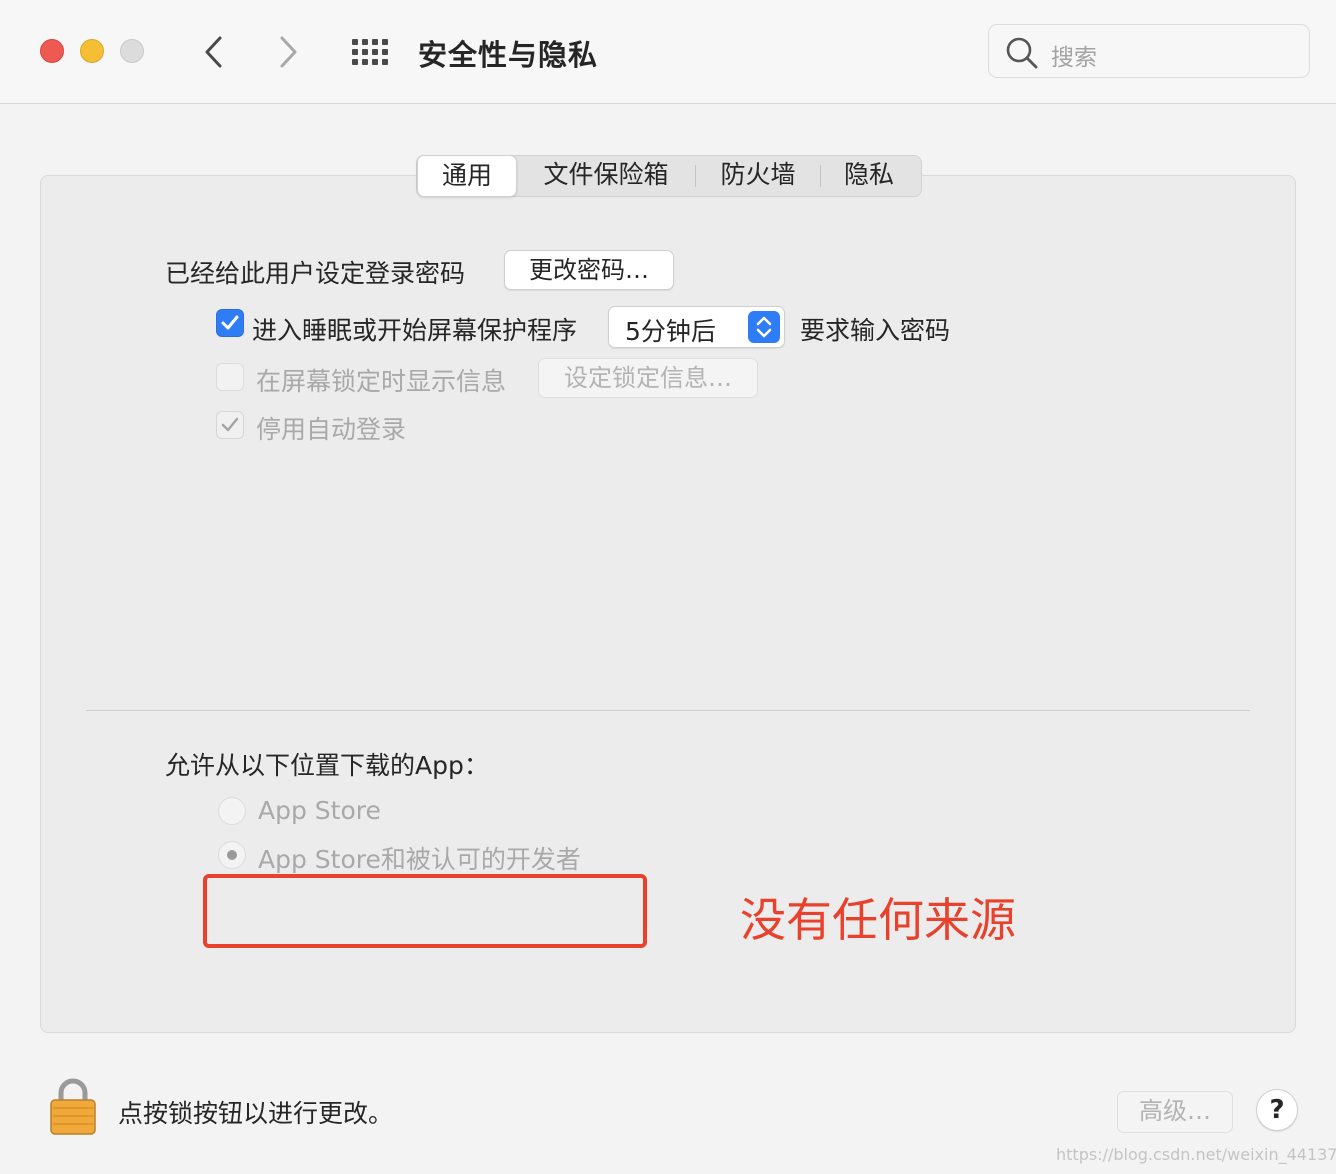 The width and height of the screenshot is (1336, 1174). Describe the element at coordinates (1149, 51) in the screenshot. I see `search-field: 搜索` at that location.